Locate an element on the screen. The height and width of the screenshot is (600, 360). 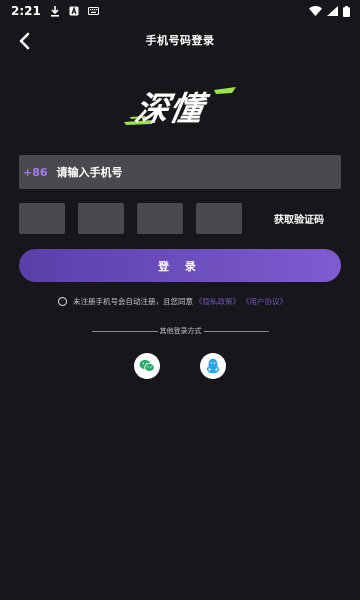
privacy-policy-link: 《隐私政策》 is located at coordinates (217, 301).